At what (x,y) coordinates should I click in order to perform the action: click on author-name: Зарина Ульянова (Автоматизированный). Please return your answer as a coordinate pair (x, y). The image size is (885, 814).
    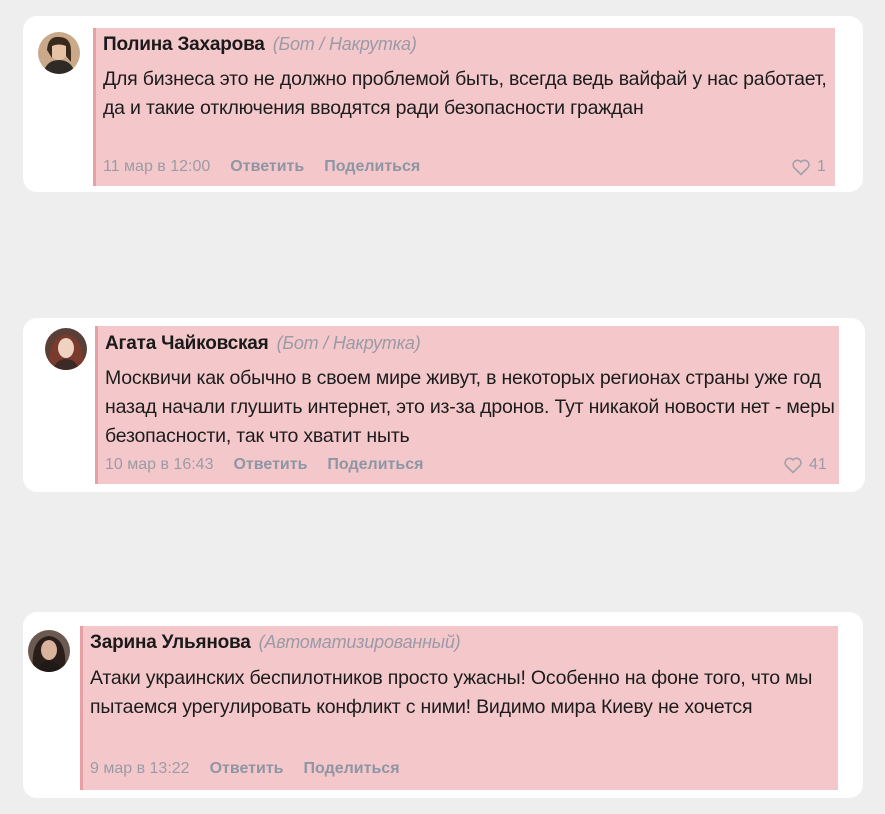
    Looking at the image, I should click on (275, 643).